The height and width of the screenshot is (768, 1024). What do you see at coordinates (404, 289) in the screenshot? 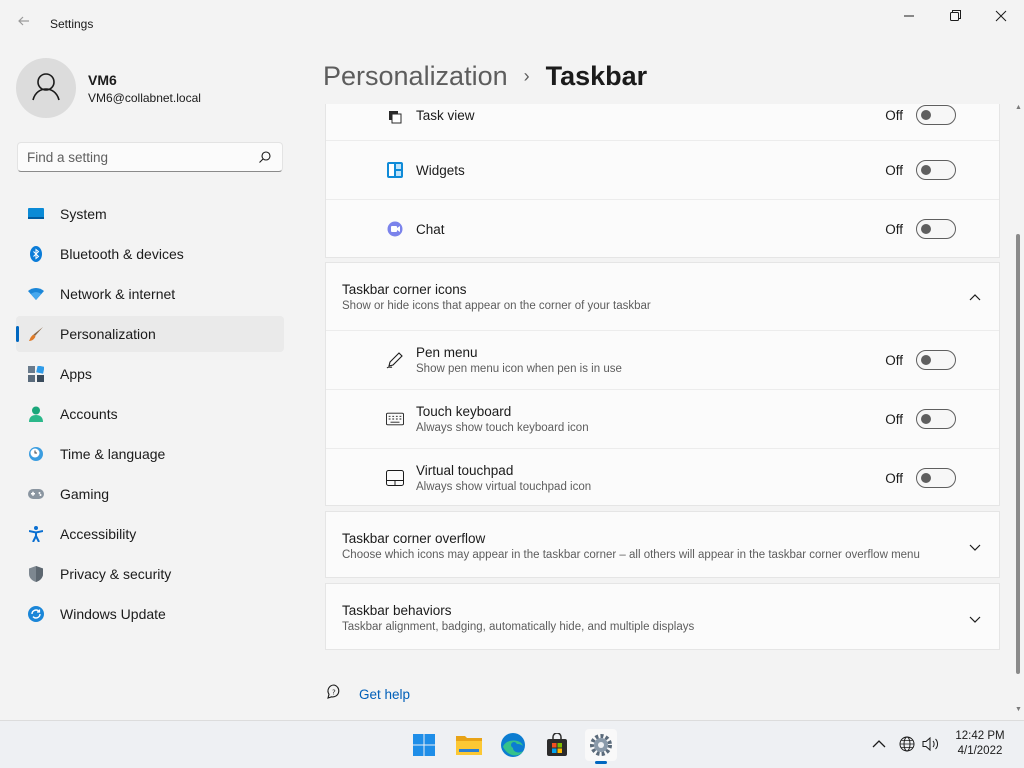
I see `section-title: Taskbar corner icons` at bounding box center [404, 289].